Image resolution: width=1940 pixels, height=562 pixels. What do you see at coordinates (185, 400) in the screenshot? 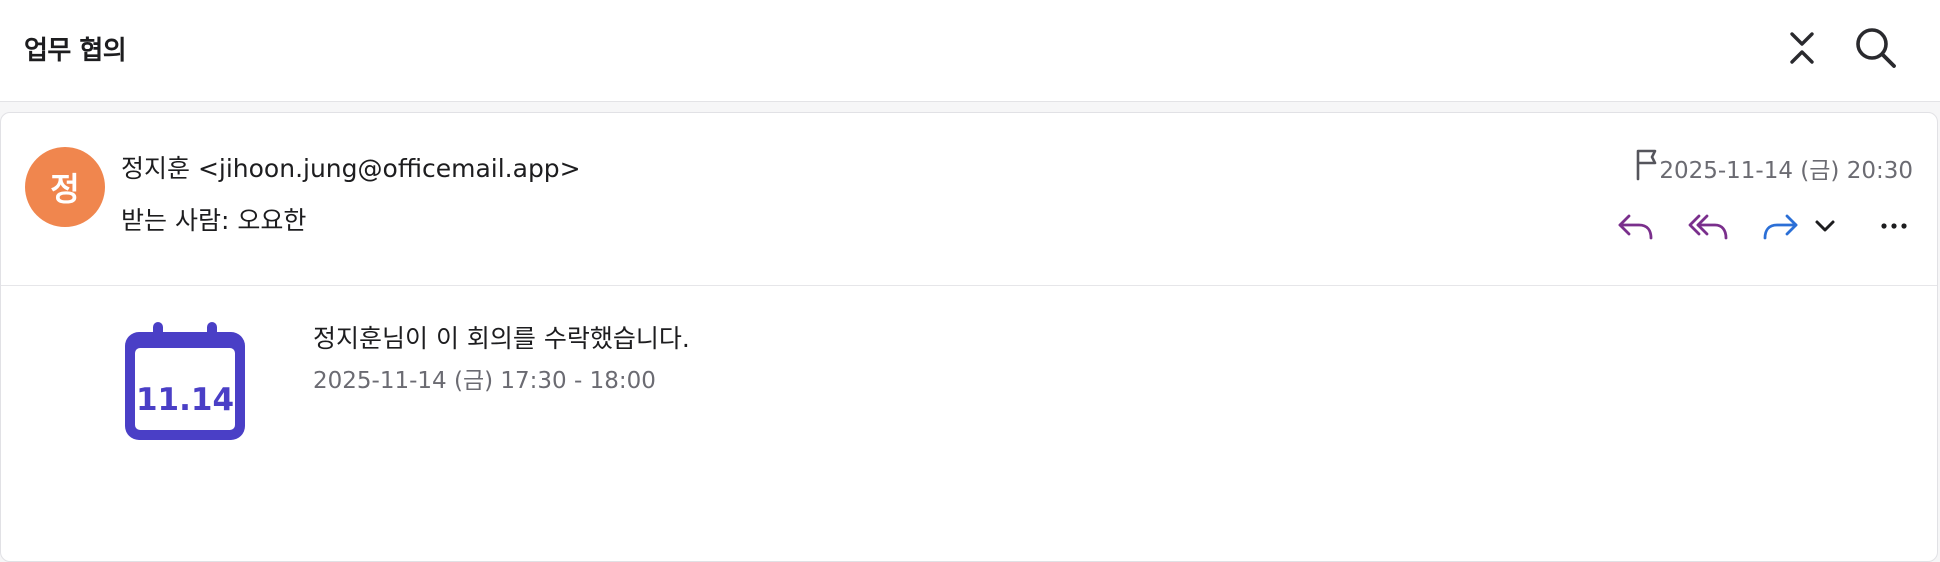
I see `calendar-date: 11.14` at bounding box center [185, 400].